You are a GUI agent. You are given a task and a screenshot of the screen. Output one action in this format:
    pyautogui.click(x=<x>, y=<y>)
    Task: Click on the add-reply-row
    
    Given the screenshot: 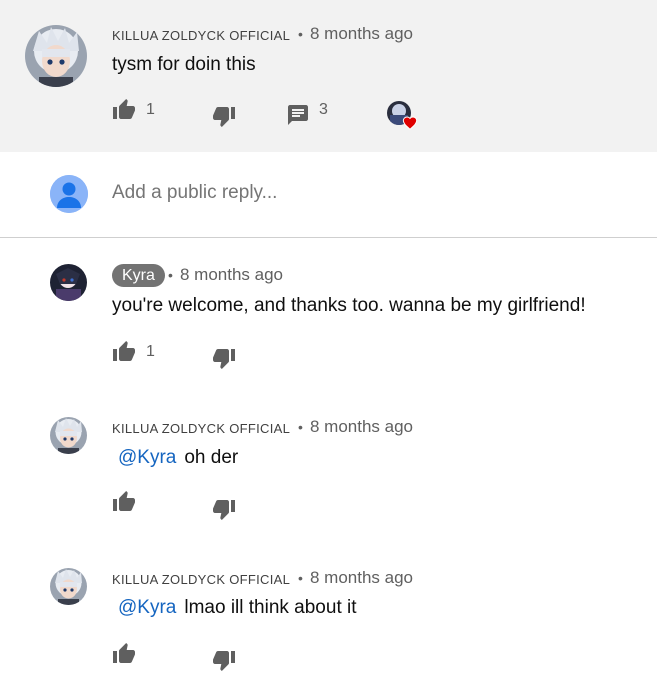 What is the action you would take?
    pyautogui.click(x=328, y=195)
    